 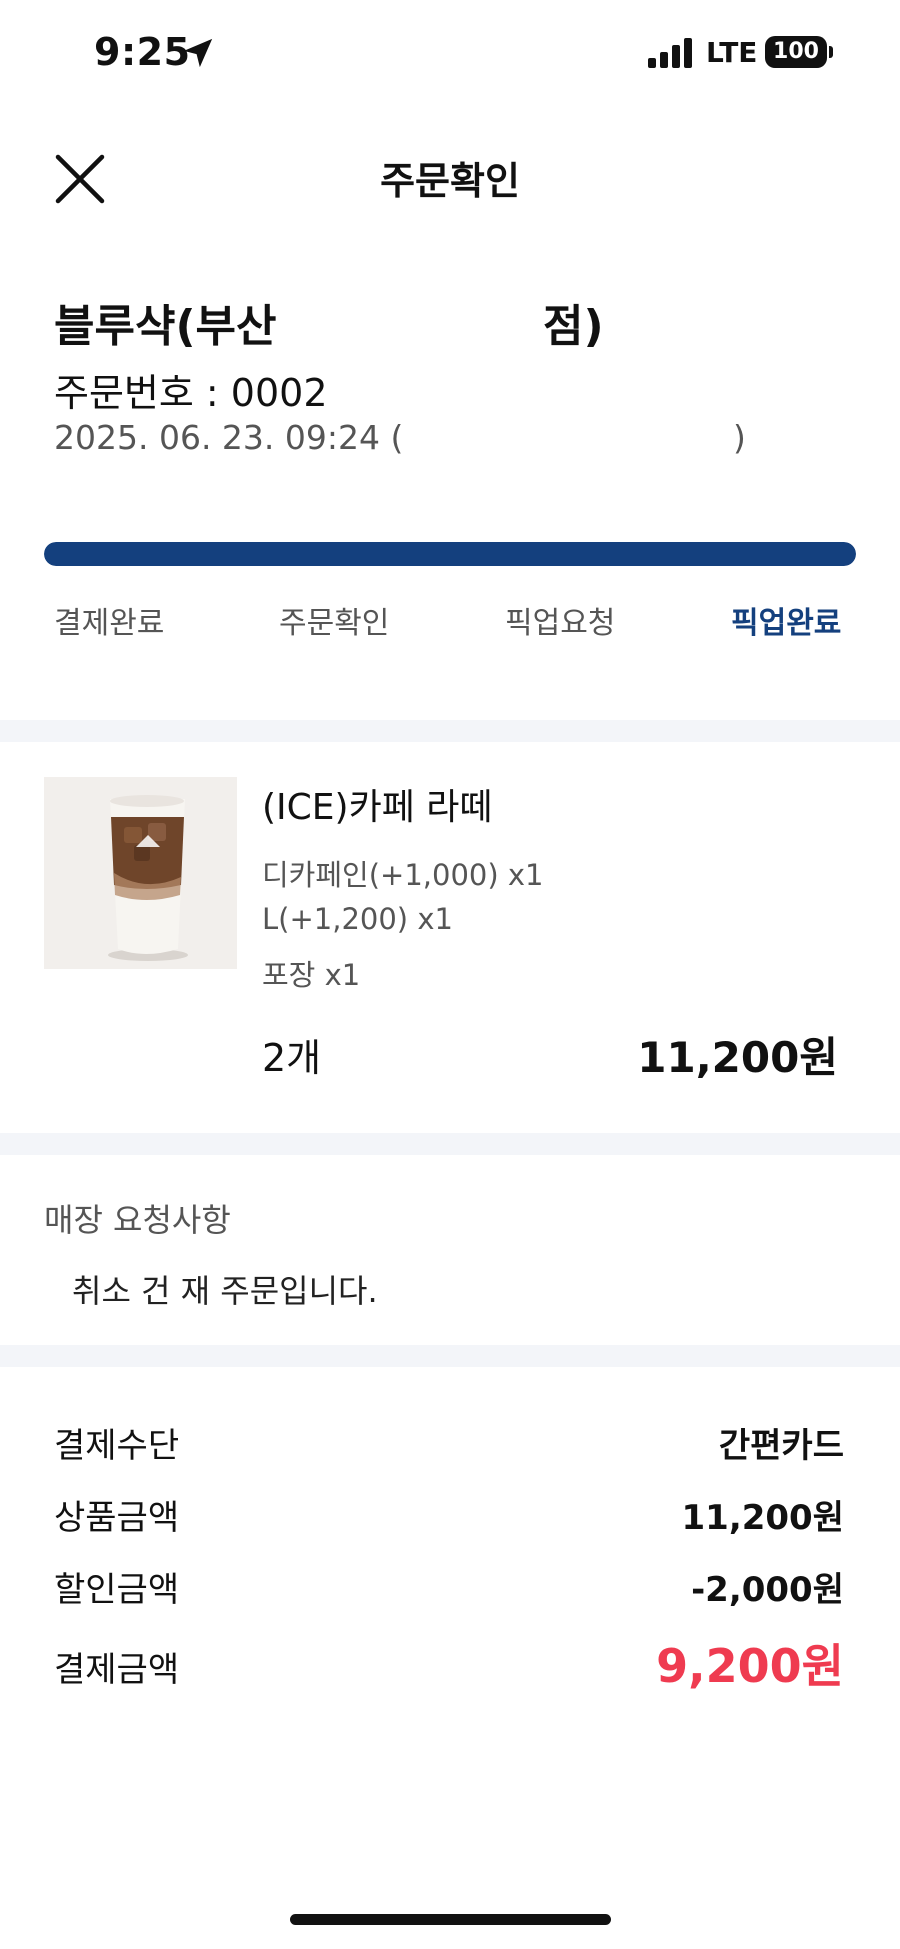 I want to click on step-payment-complete: 결제완료, so click(x=109, y=623).